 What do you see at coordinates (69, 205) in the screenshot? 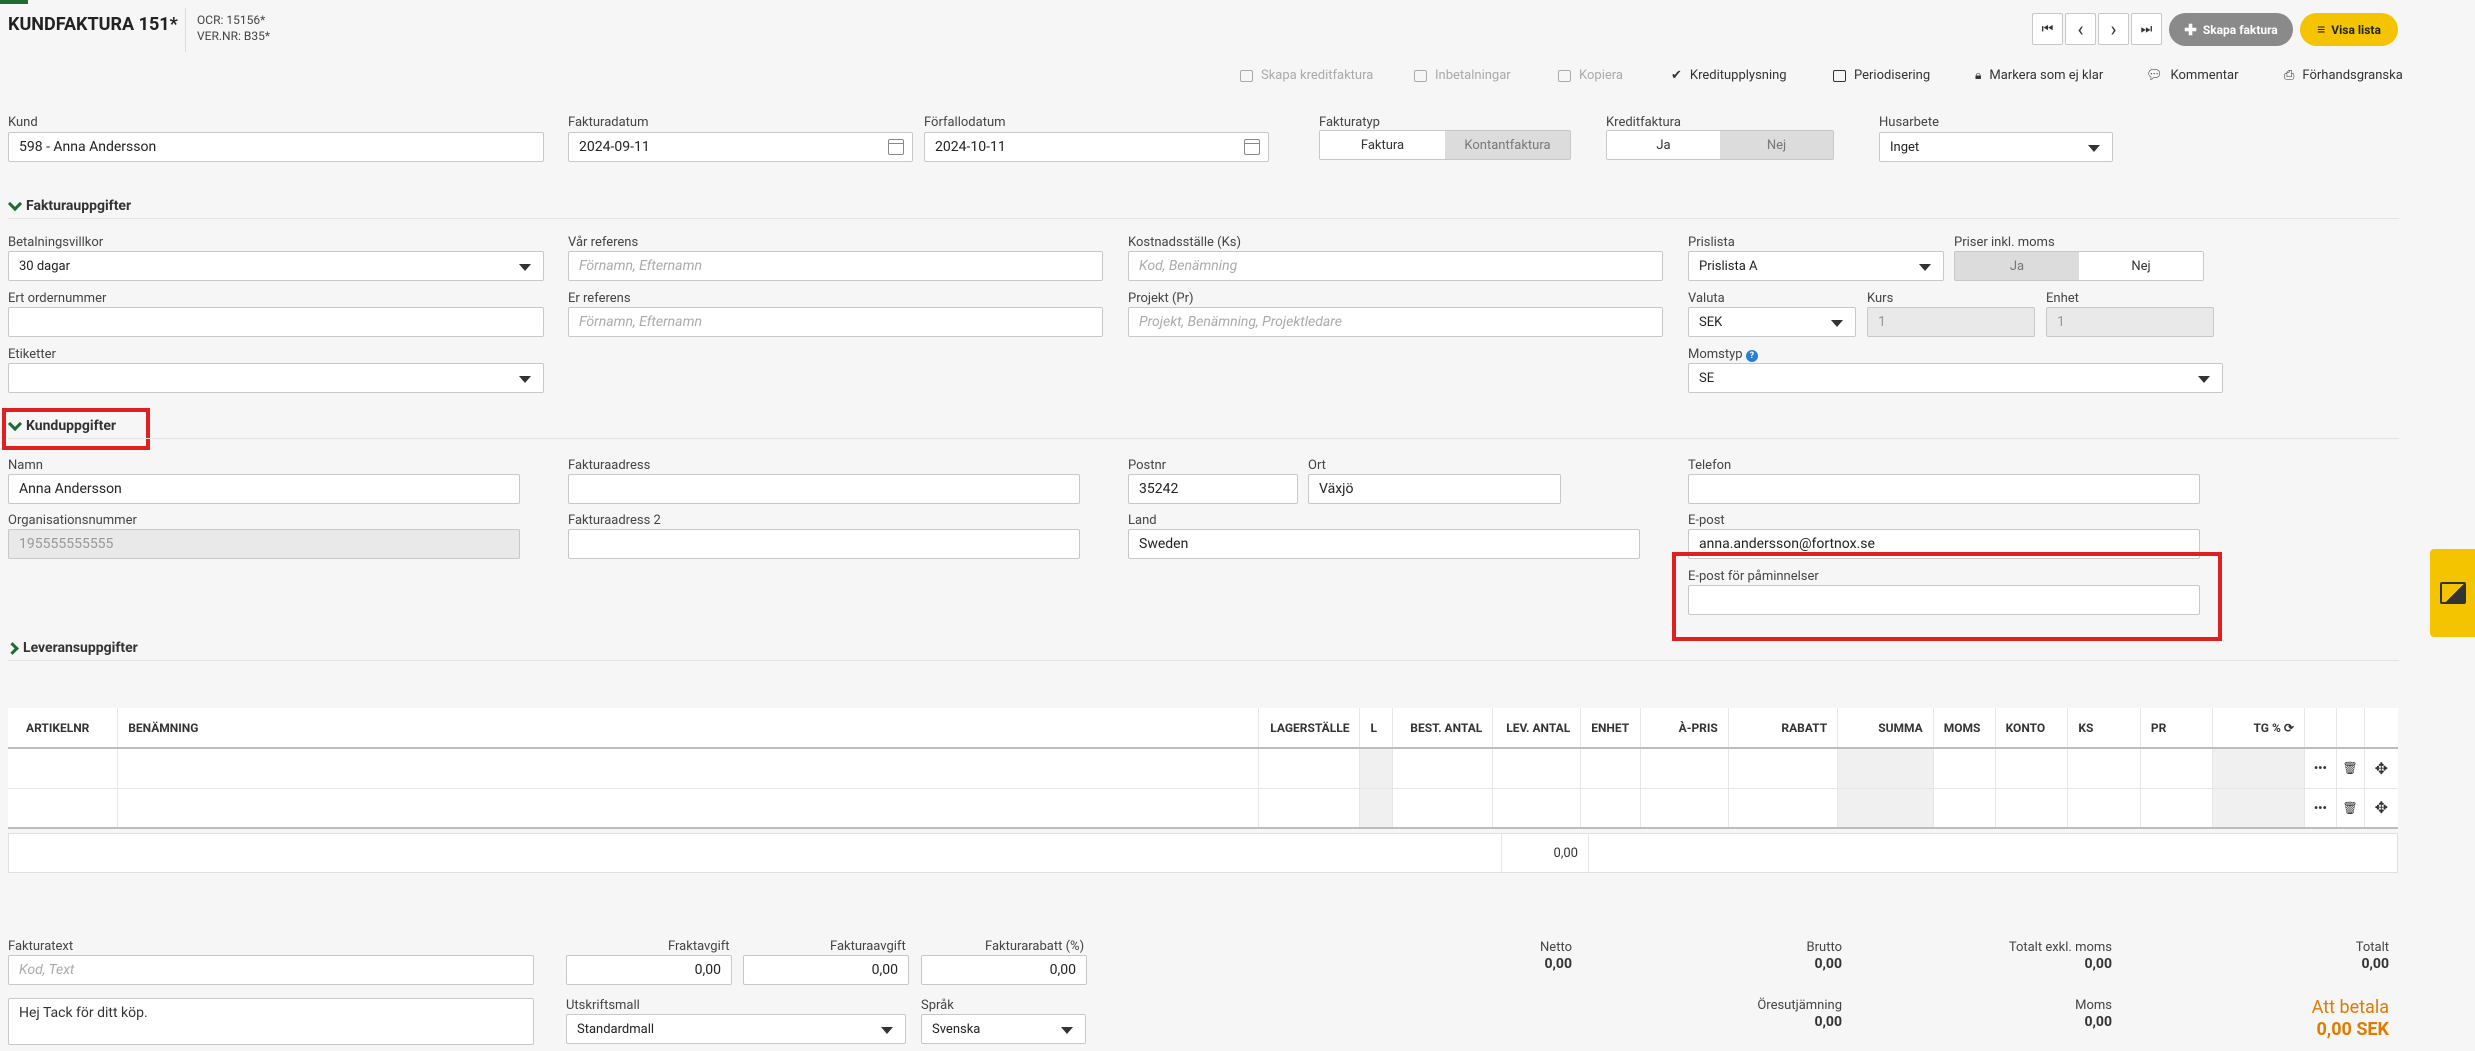
I see `fakturauppgifter-section-toggle: Fakturauppgifter` at bounding box center [69, 205].